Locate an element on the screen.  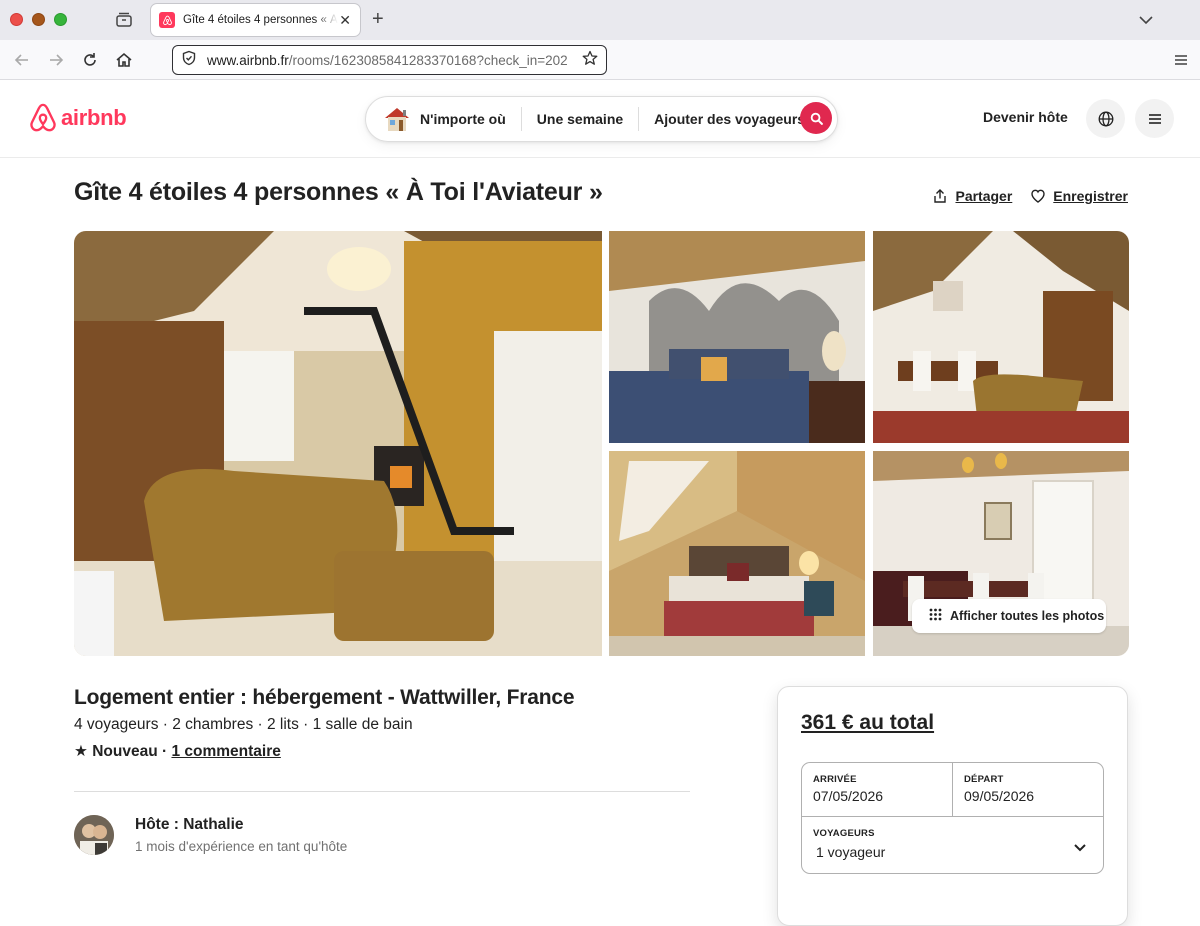
checkin-label: ARRIVÉE is located at coordinates (835, 779).